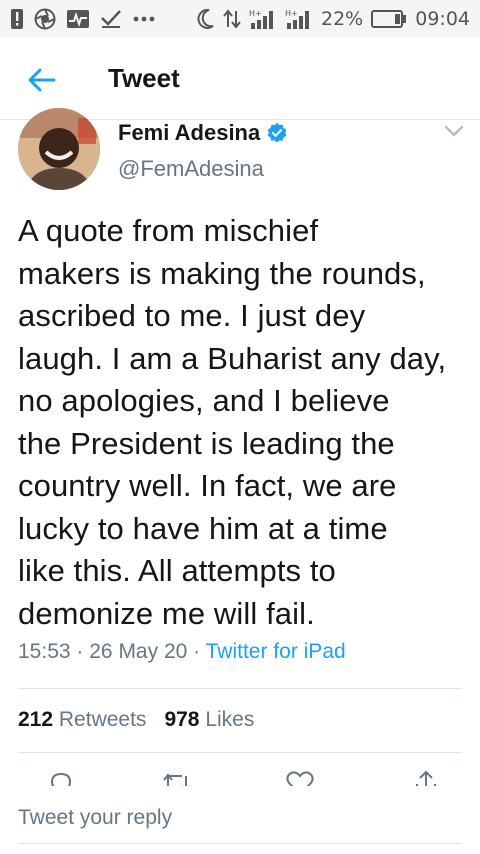 The image size is (480, 854). I want to click on signal-sim1-icon: H+, so click(263, 19).